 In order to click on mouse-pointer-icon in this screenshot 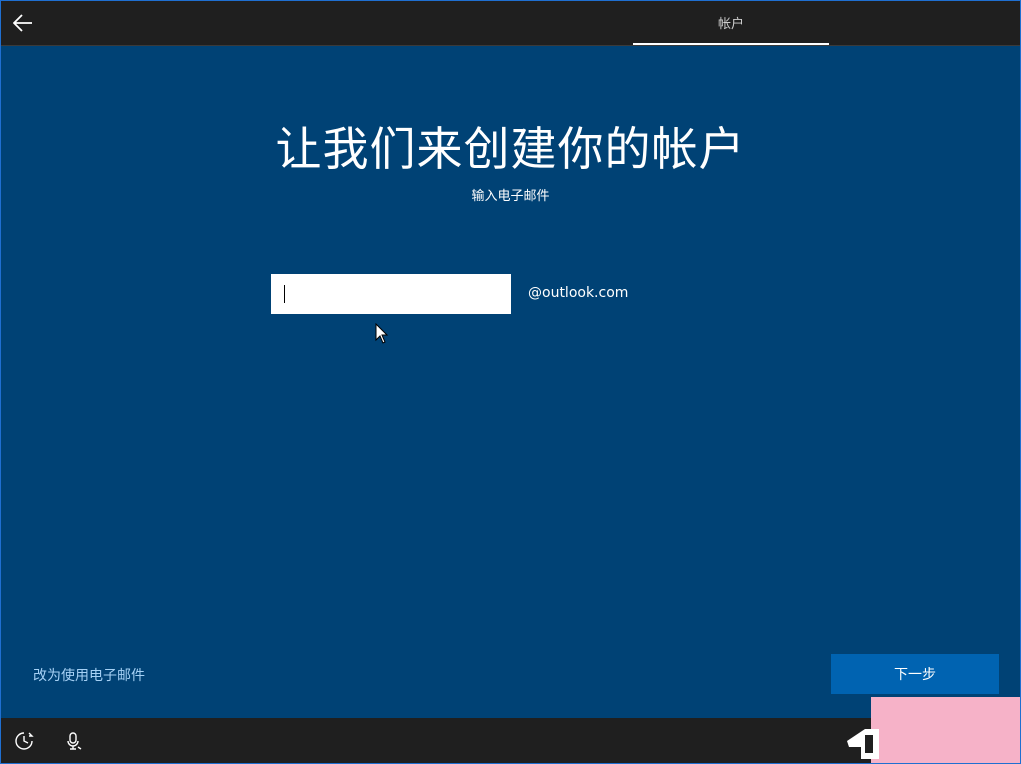, I will do `click(382, 333)`.